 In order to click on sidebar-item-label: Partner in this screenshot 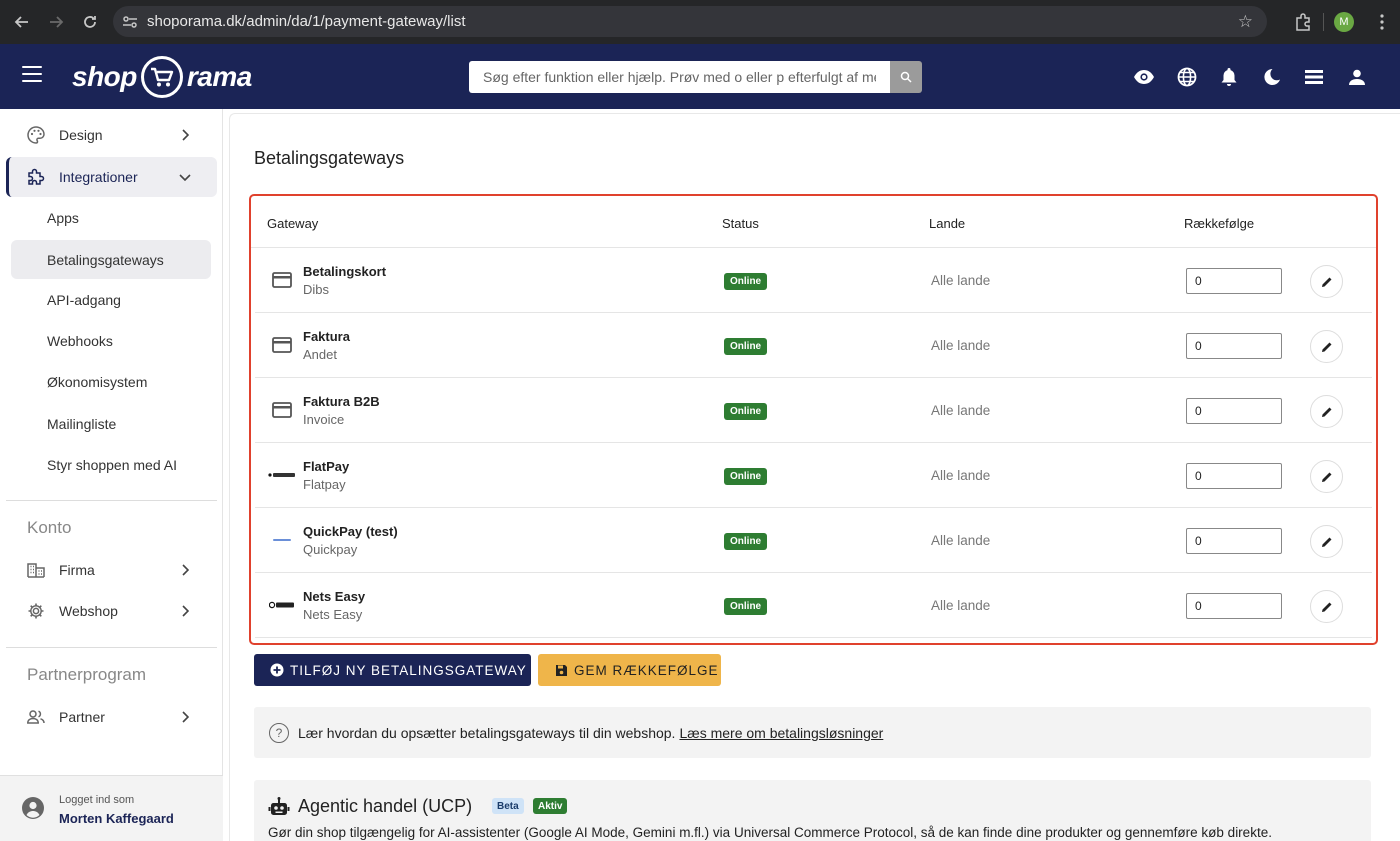, I will do `click(82, 717)`.